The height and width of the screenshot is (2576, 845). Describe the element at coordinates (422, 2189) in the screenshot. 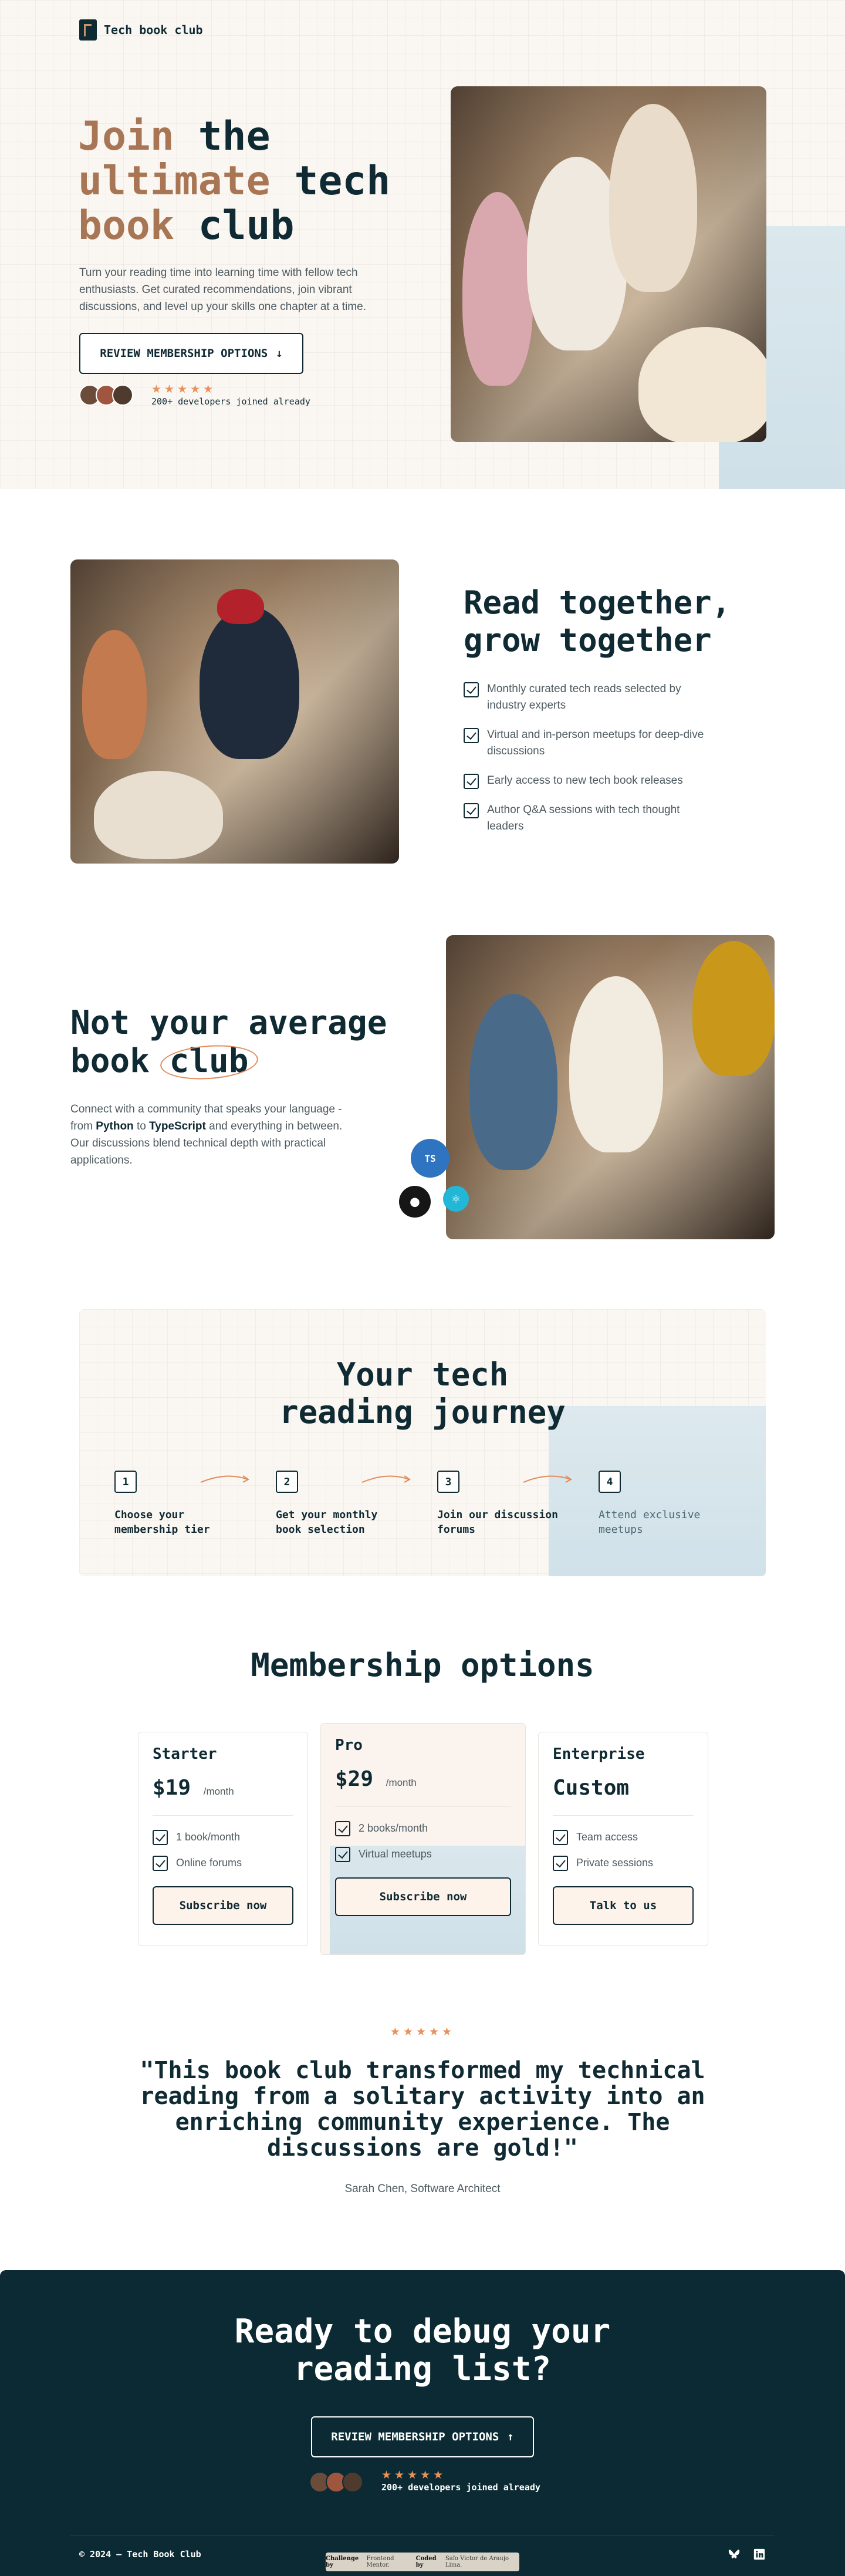

I see `testimonial-author: Sarah Chen, Software Architect` at that location.